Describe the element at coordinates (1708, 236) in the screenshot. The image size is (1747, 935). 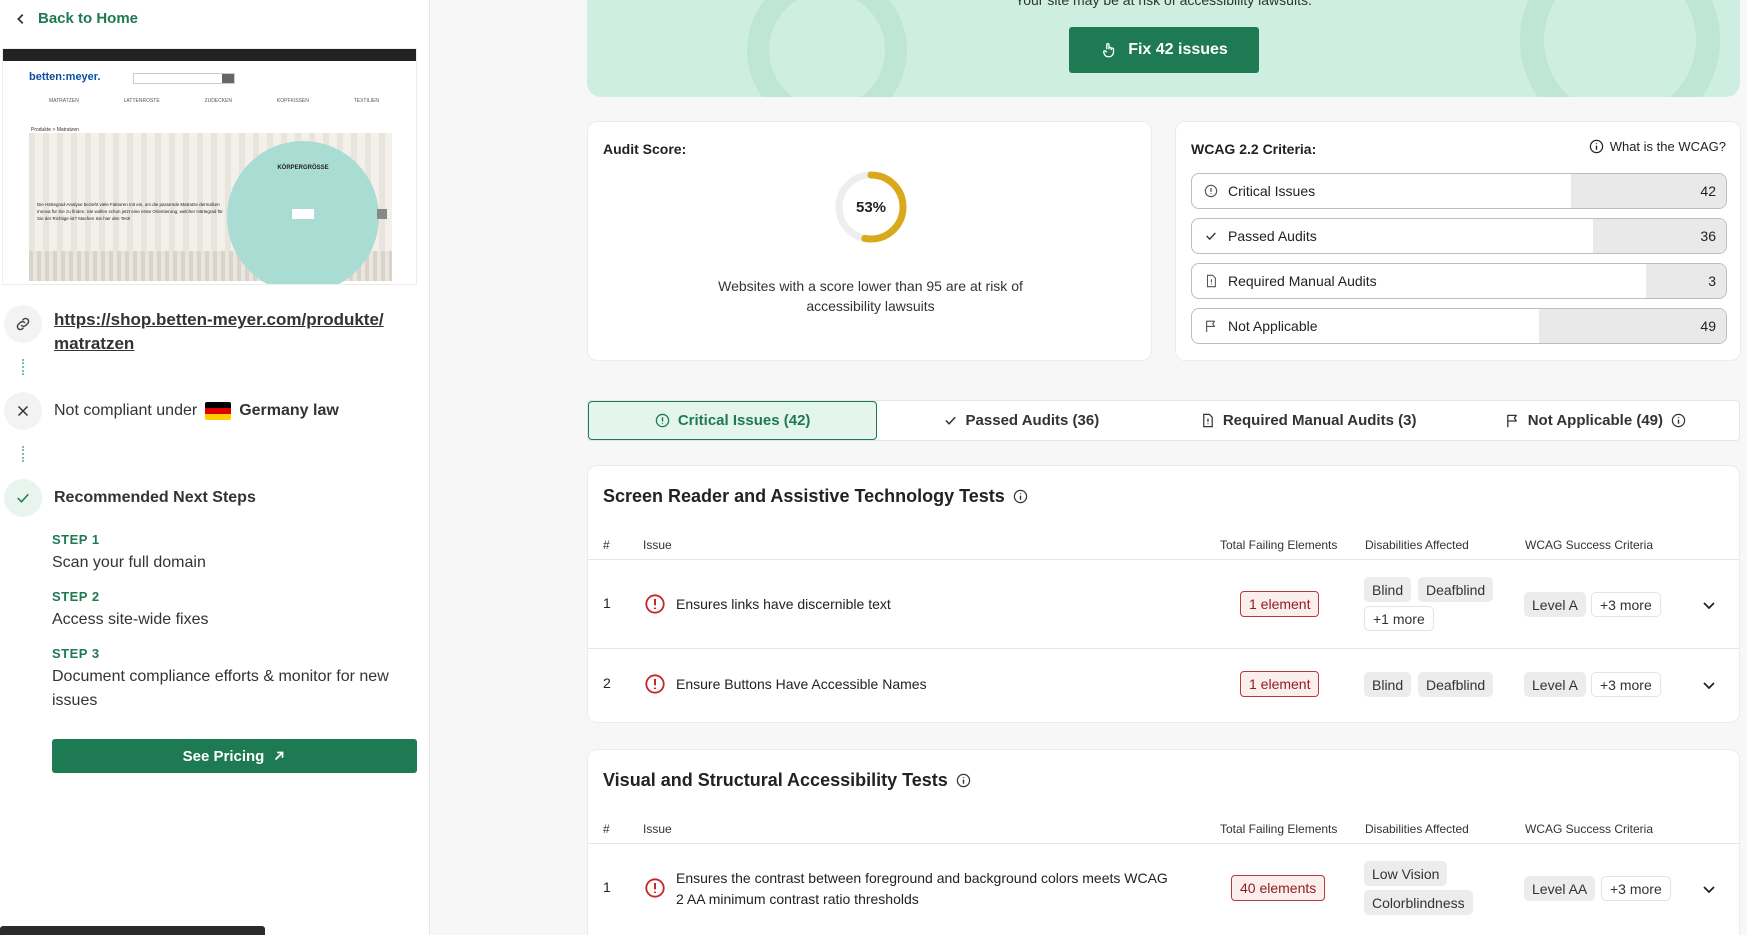
I see `criteria-count: 36` at that location.